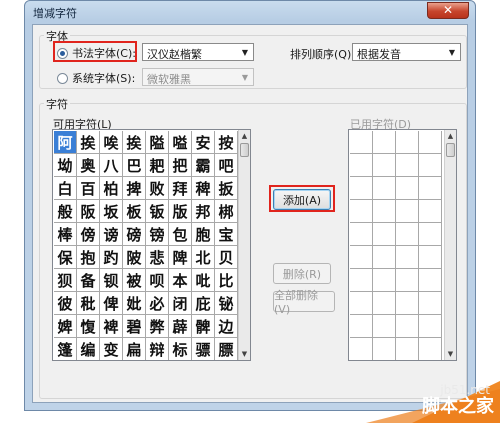 The height and width of the screenshot is (423, 500). Describe the element at coordinates (88, 257) in the screenshot. I see `char-cell: 抱` at that location.